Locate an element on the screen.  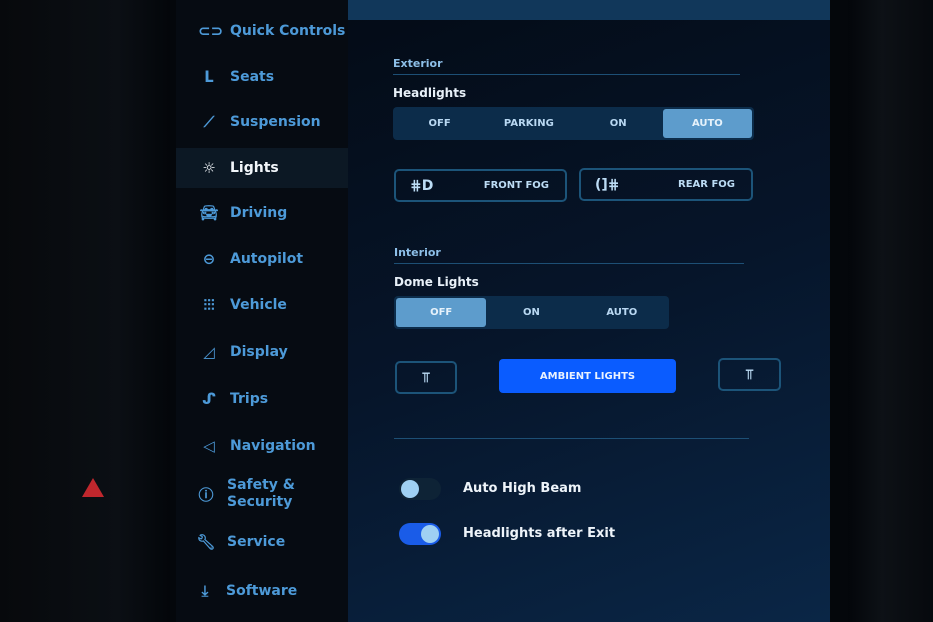
sidebar-item-trips: ᔑ Trips is located at coordinates (262, 399).